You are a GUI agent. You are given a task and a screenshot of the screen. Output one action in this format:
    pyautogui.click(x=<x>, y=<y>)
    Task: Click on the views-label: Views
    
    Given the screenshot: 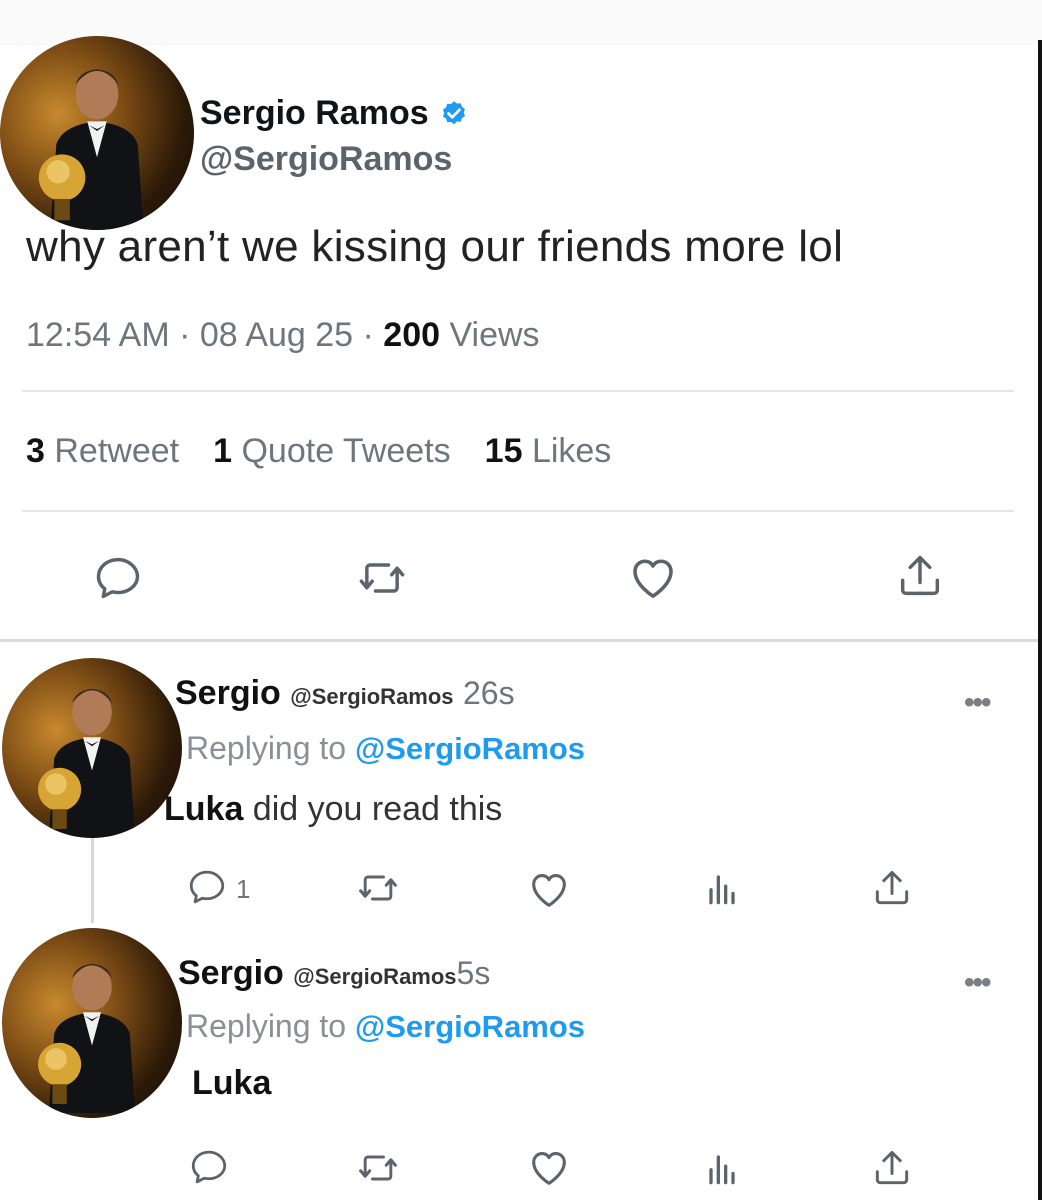 What is the action you would take?
    pyautogui.click(x=494, y=335)
    